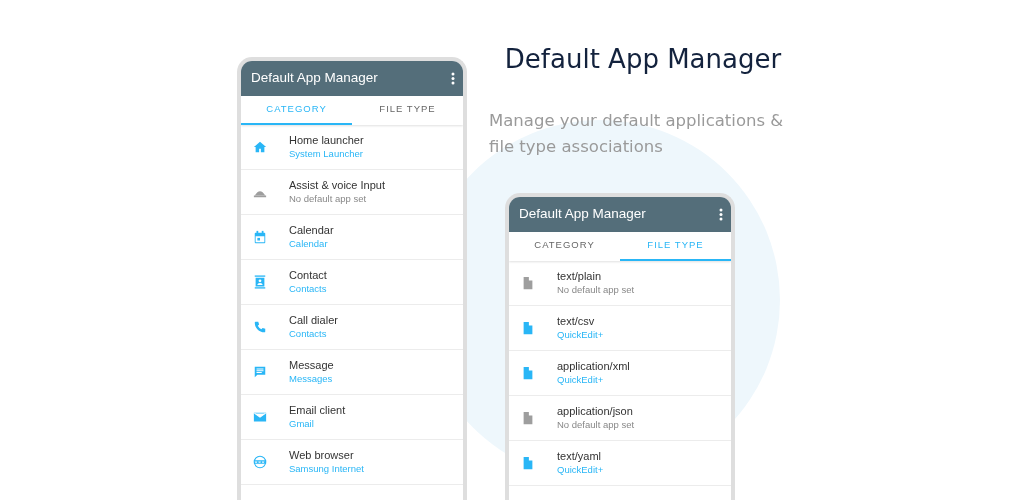  I want to click on item-title: text/csv, so click(576, 321).